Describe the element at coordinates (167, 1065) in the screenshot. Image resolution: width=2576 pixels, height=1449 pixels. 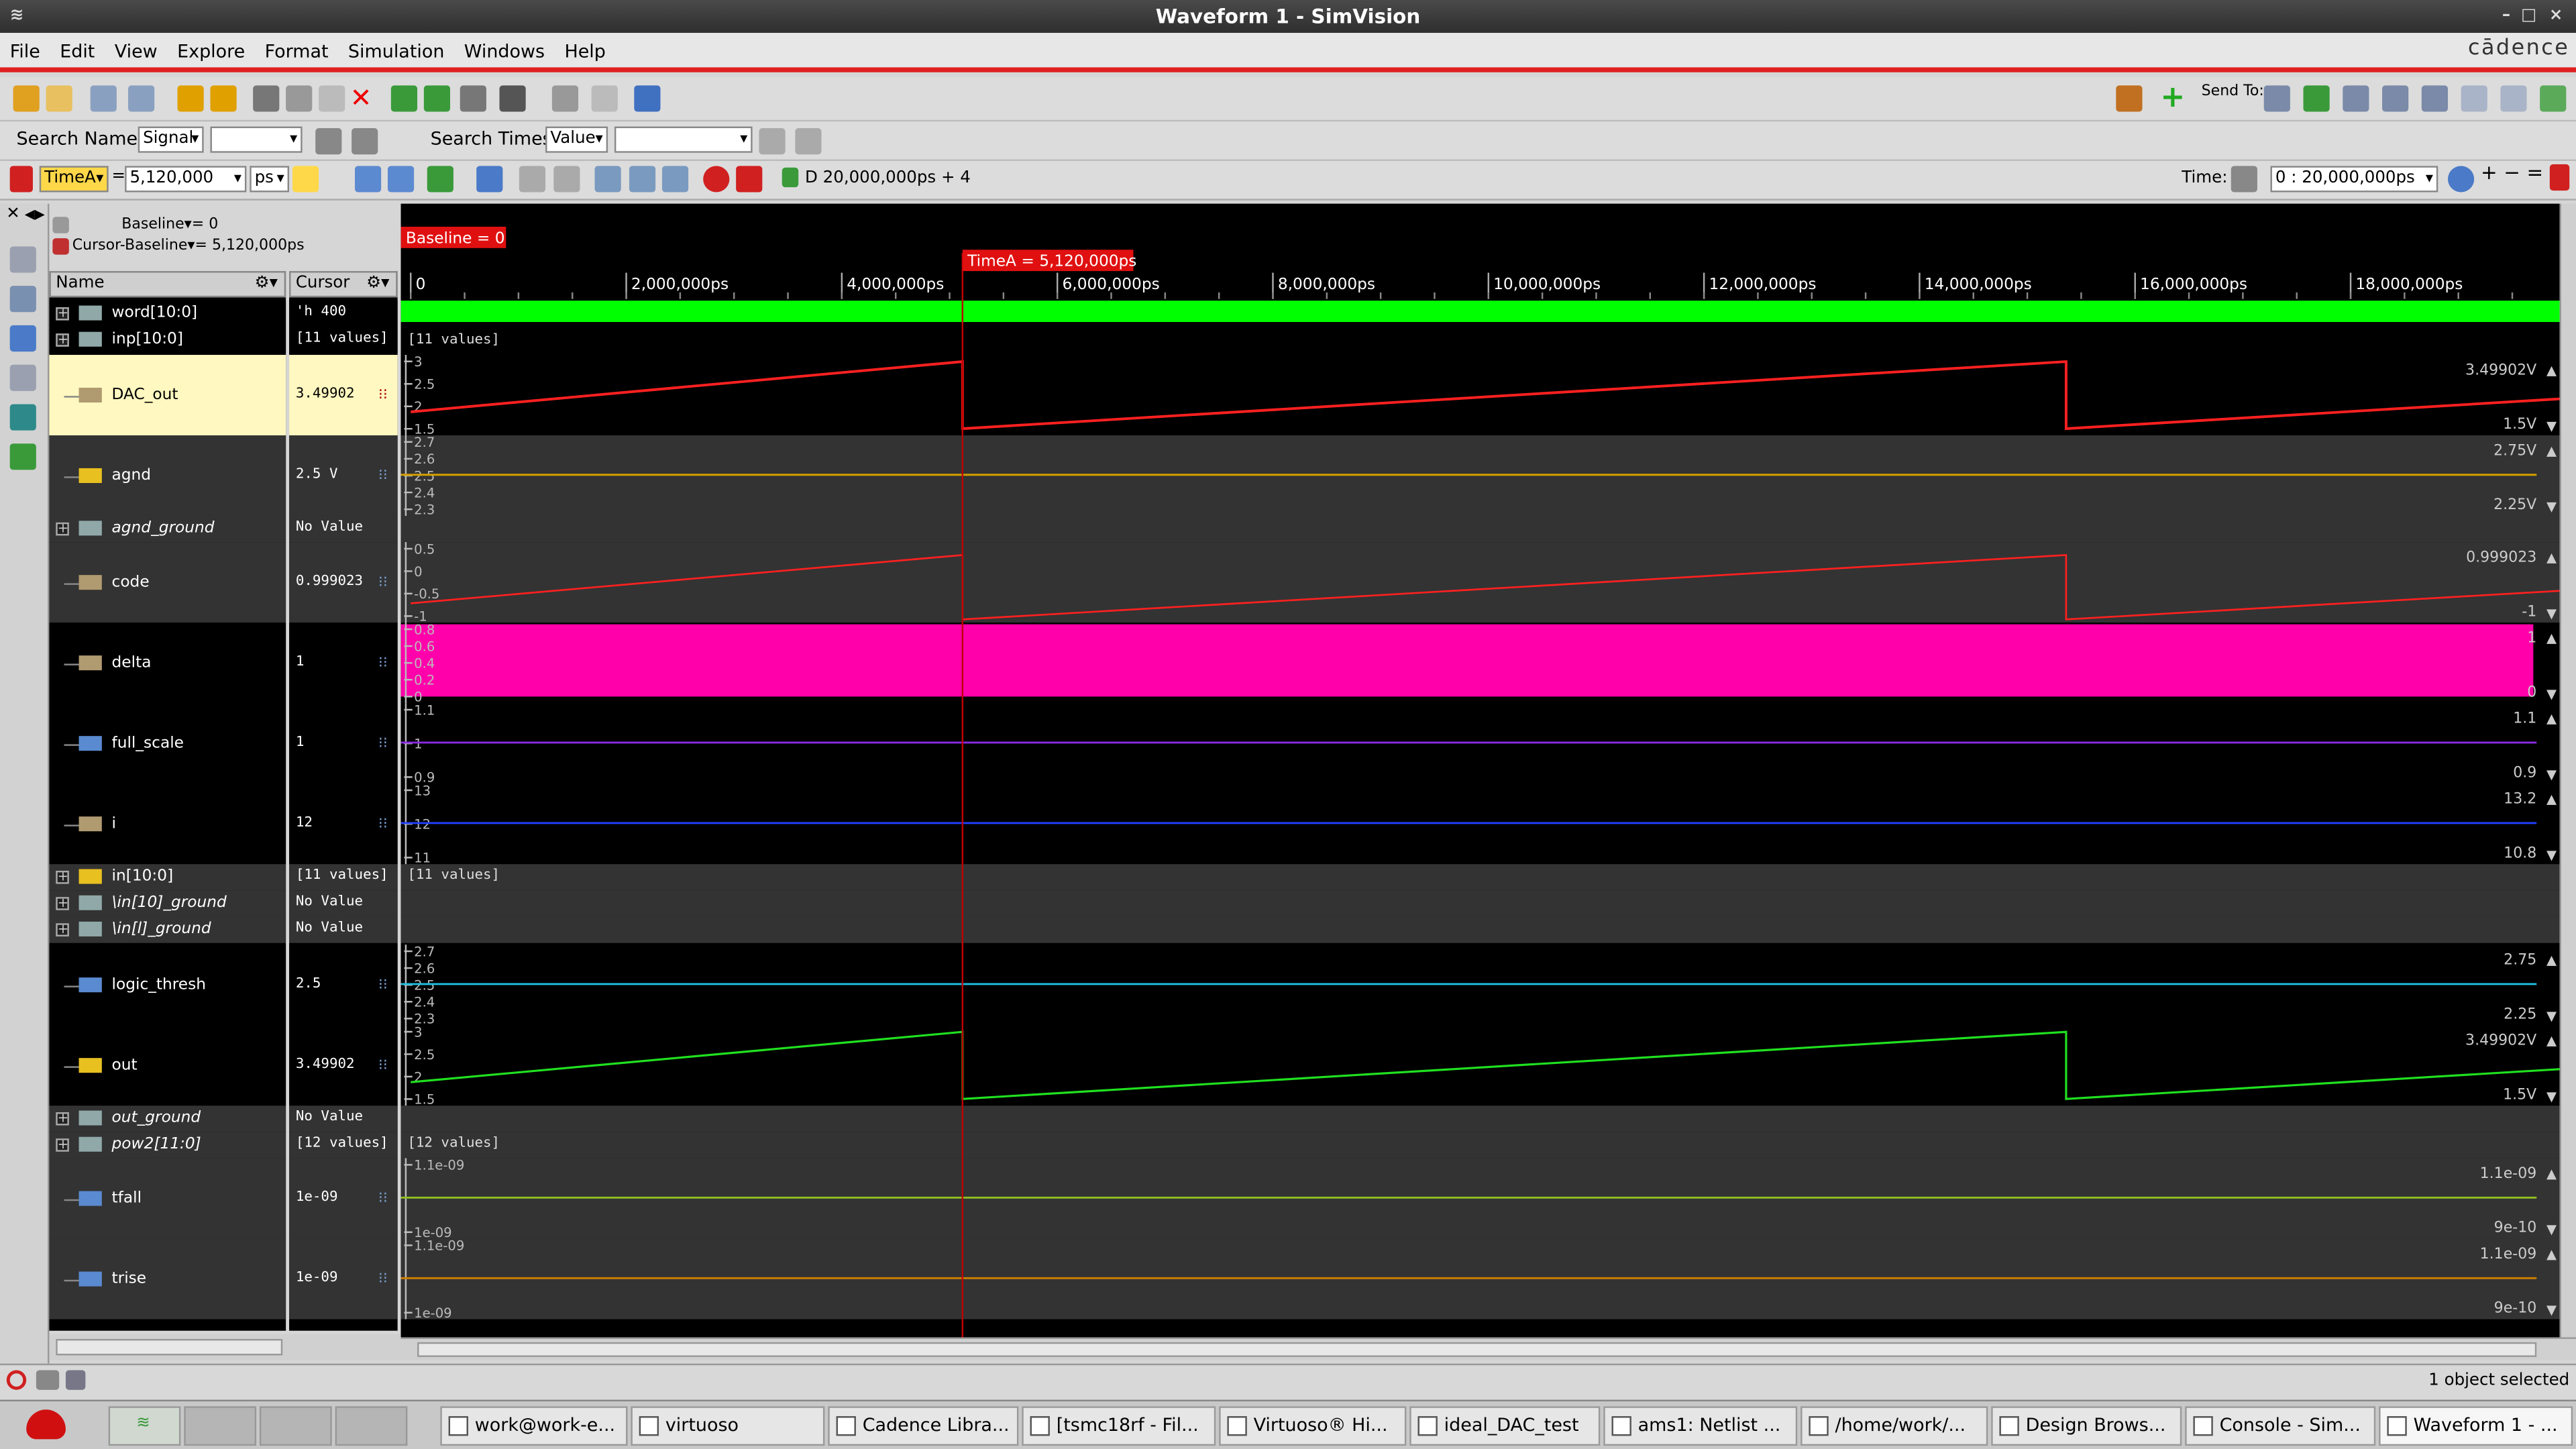
I see `signal-row: out` at that location.